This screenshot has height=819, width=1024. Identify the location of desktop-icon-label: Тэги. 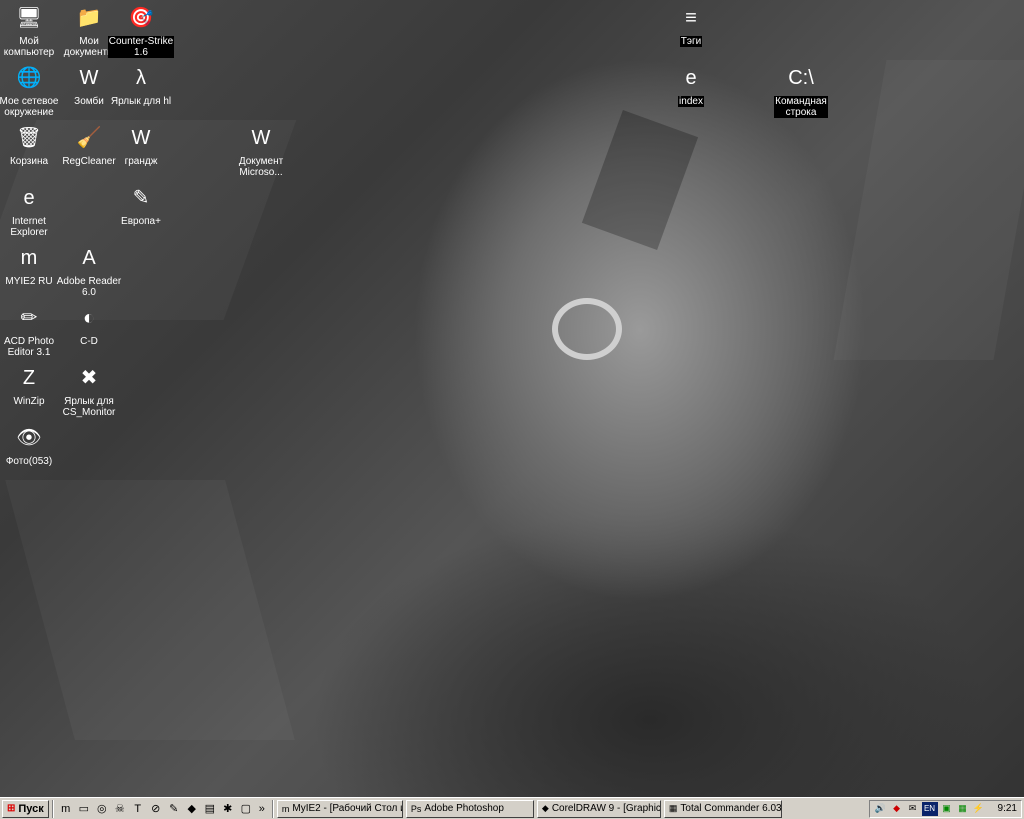
(691, 41).